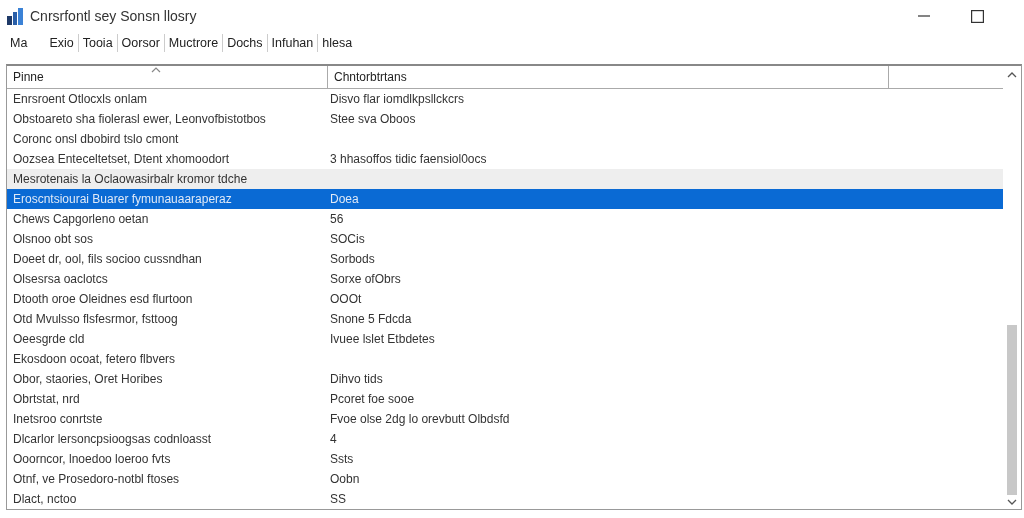  Describe the element at coordinates (81, 219) in the screenshot. I see `table-cell: Chews Capgorleno oetan` at that location.